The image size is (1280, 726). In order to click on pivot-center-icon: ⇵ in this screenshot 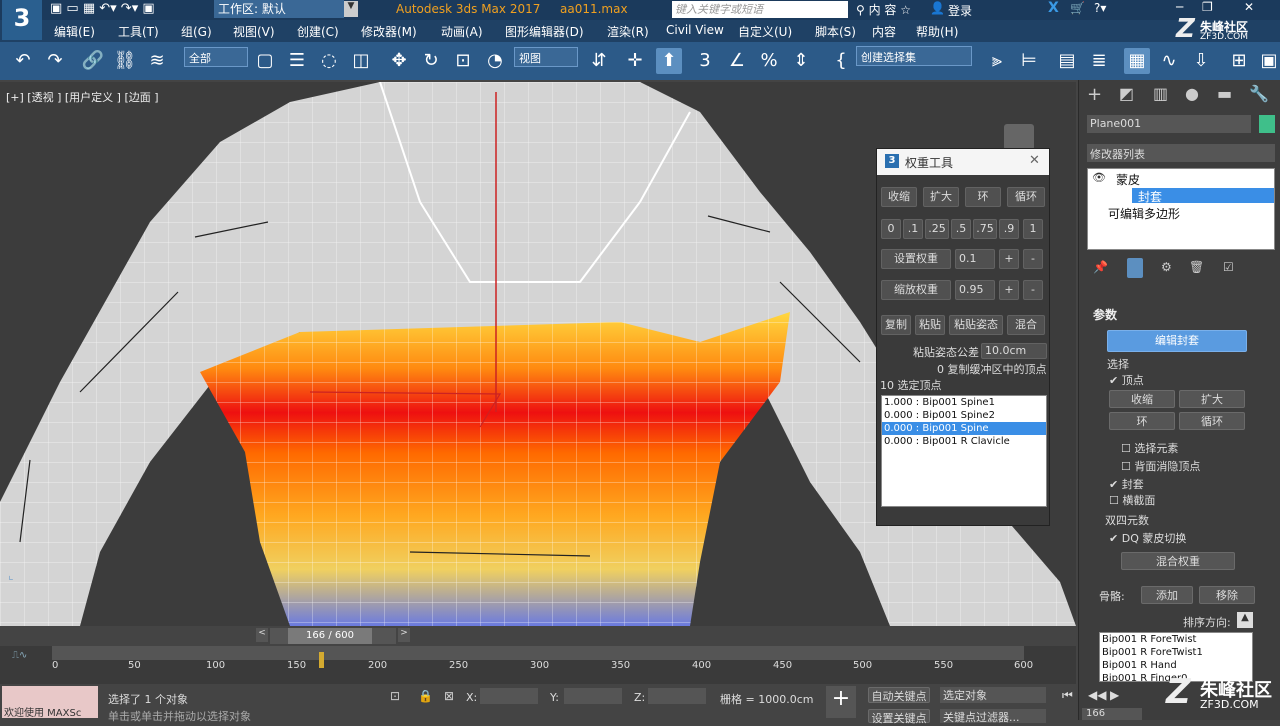, I will do `click(599, 61)`.